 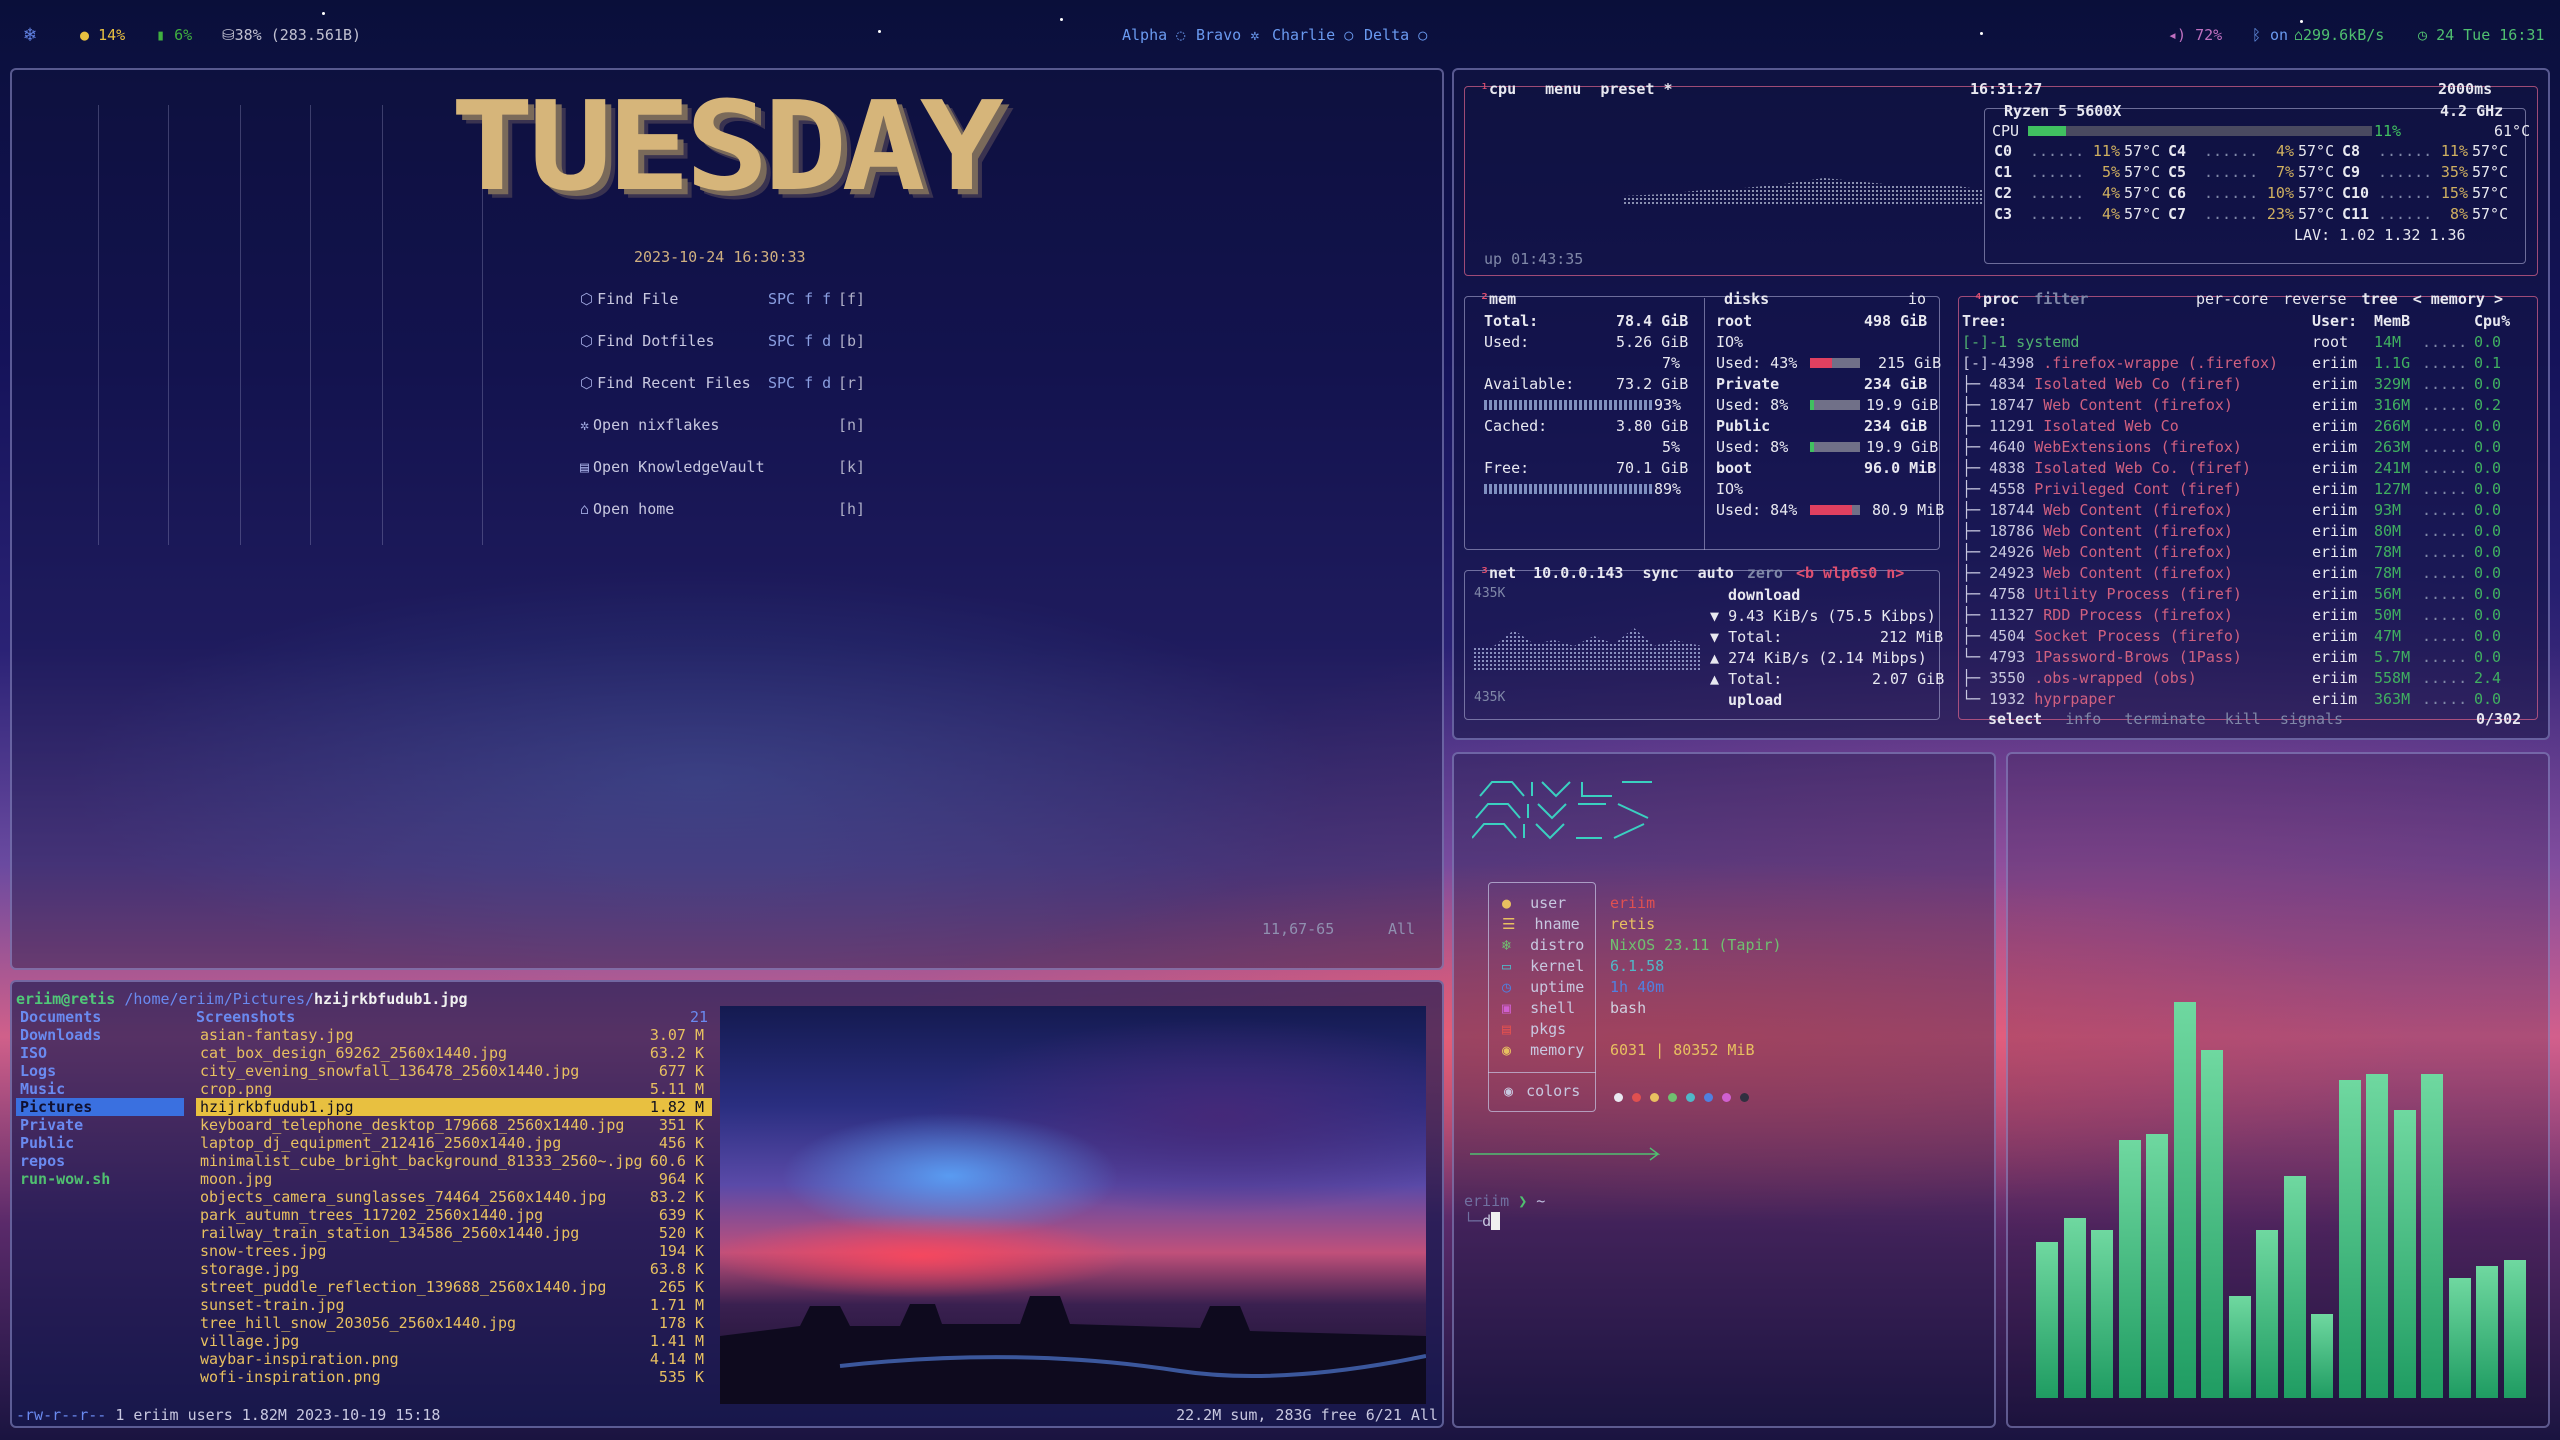 I want to click on distro-icon: ❄, so click(x=1507, y=945).